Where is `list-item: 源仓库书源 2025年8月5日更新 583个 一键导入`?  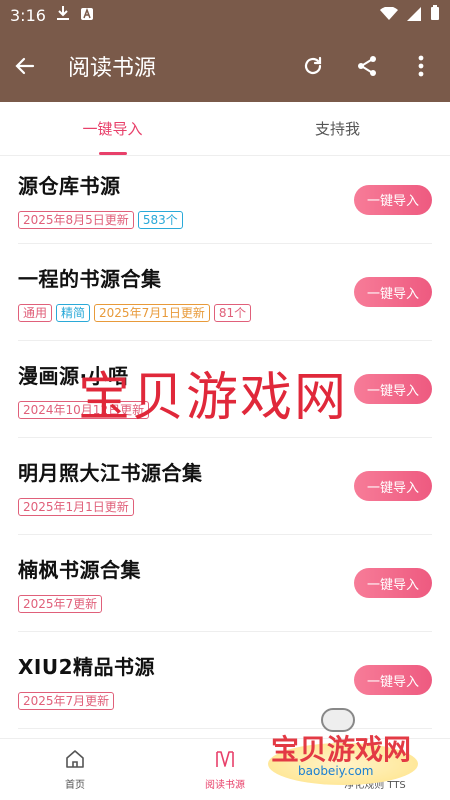 list-item: 源仓库书源 2025年8月5日更新 583个 一键导入 is located at coordinates (225, 200).